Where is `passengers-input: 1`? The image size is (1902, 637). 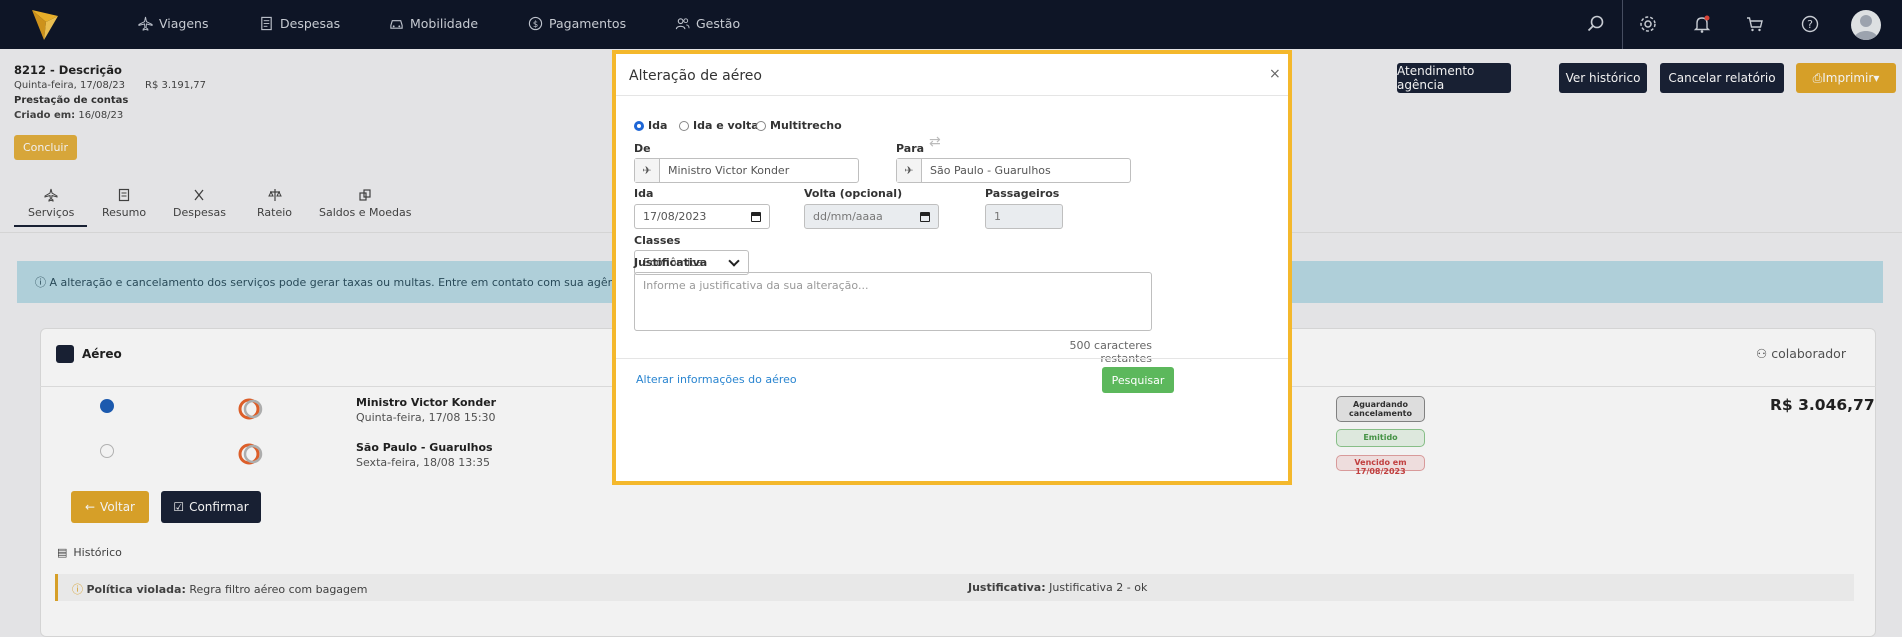 passengers-input: 1 is located at coordinates (1024, 216).